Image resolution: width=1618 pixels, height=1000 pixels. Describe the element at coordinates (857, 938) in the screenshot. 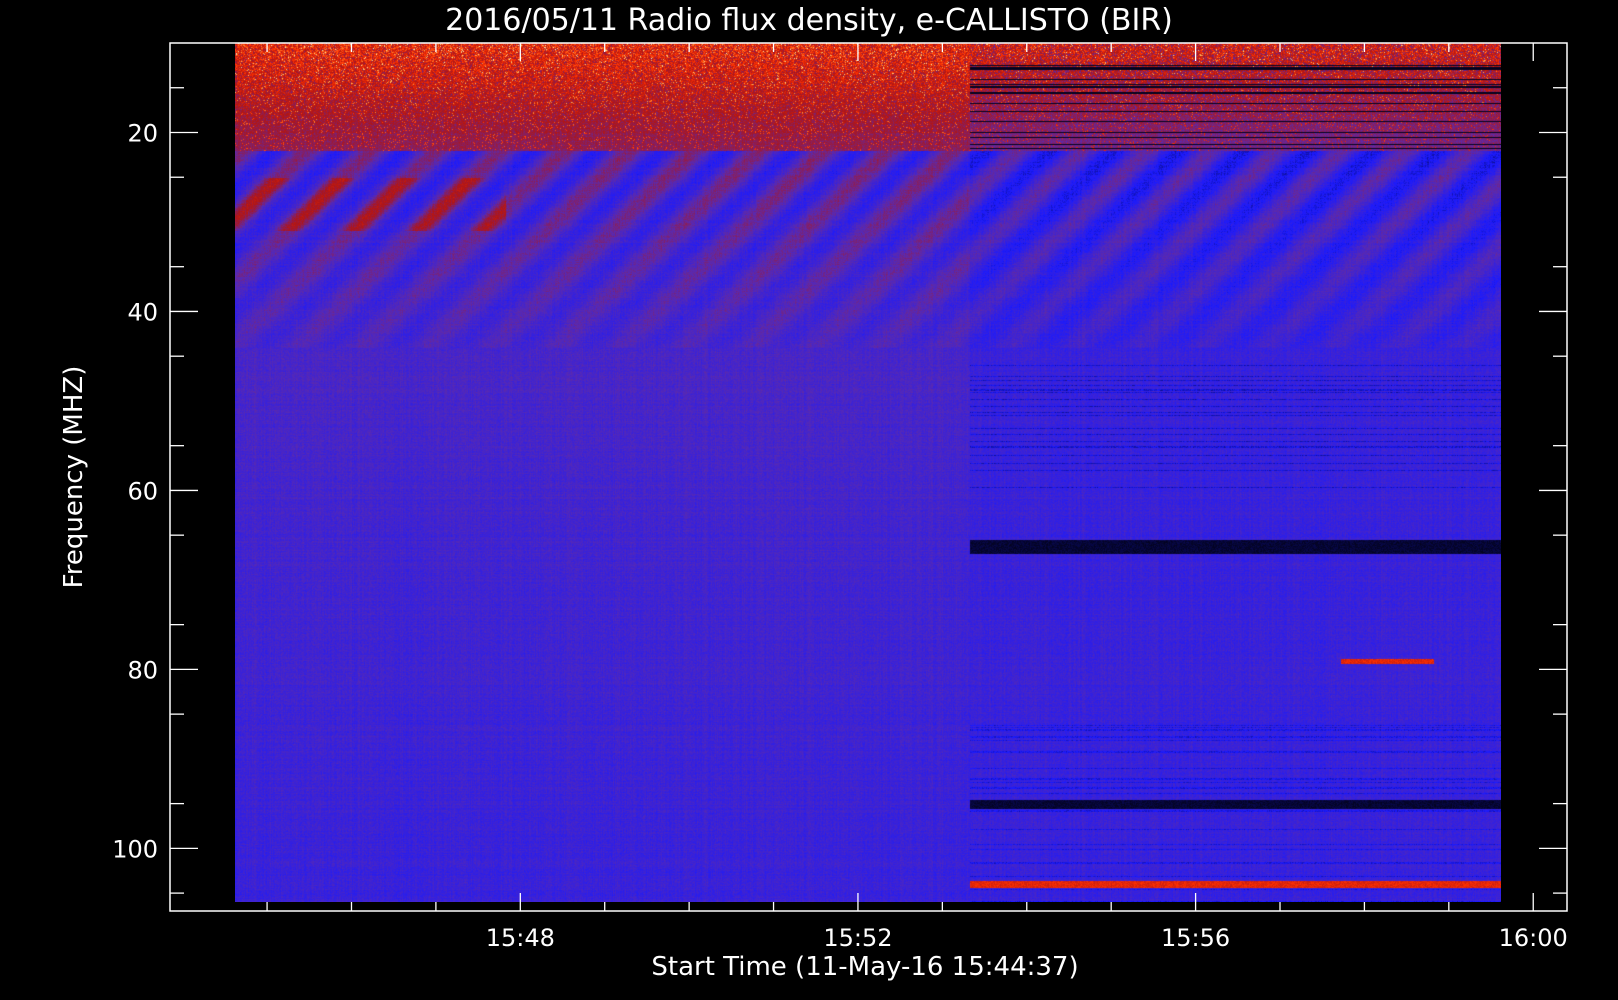

I see `x-tick-label: 15:52` at that location.